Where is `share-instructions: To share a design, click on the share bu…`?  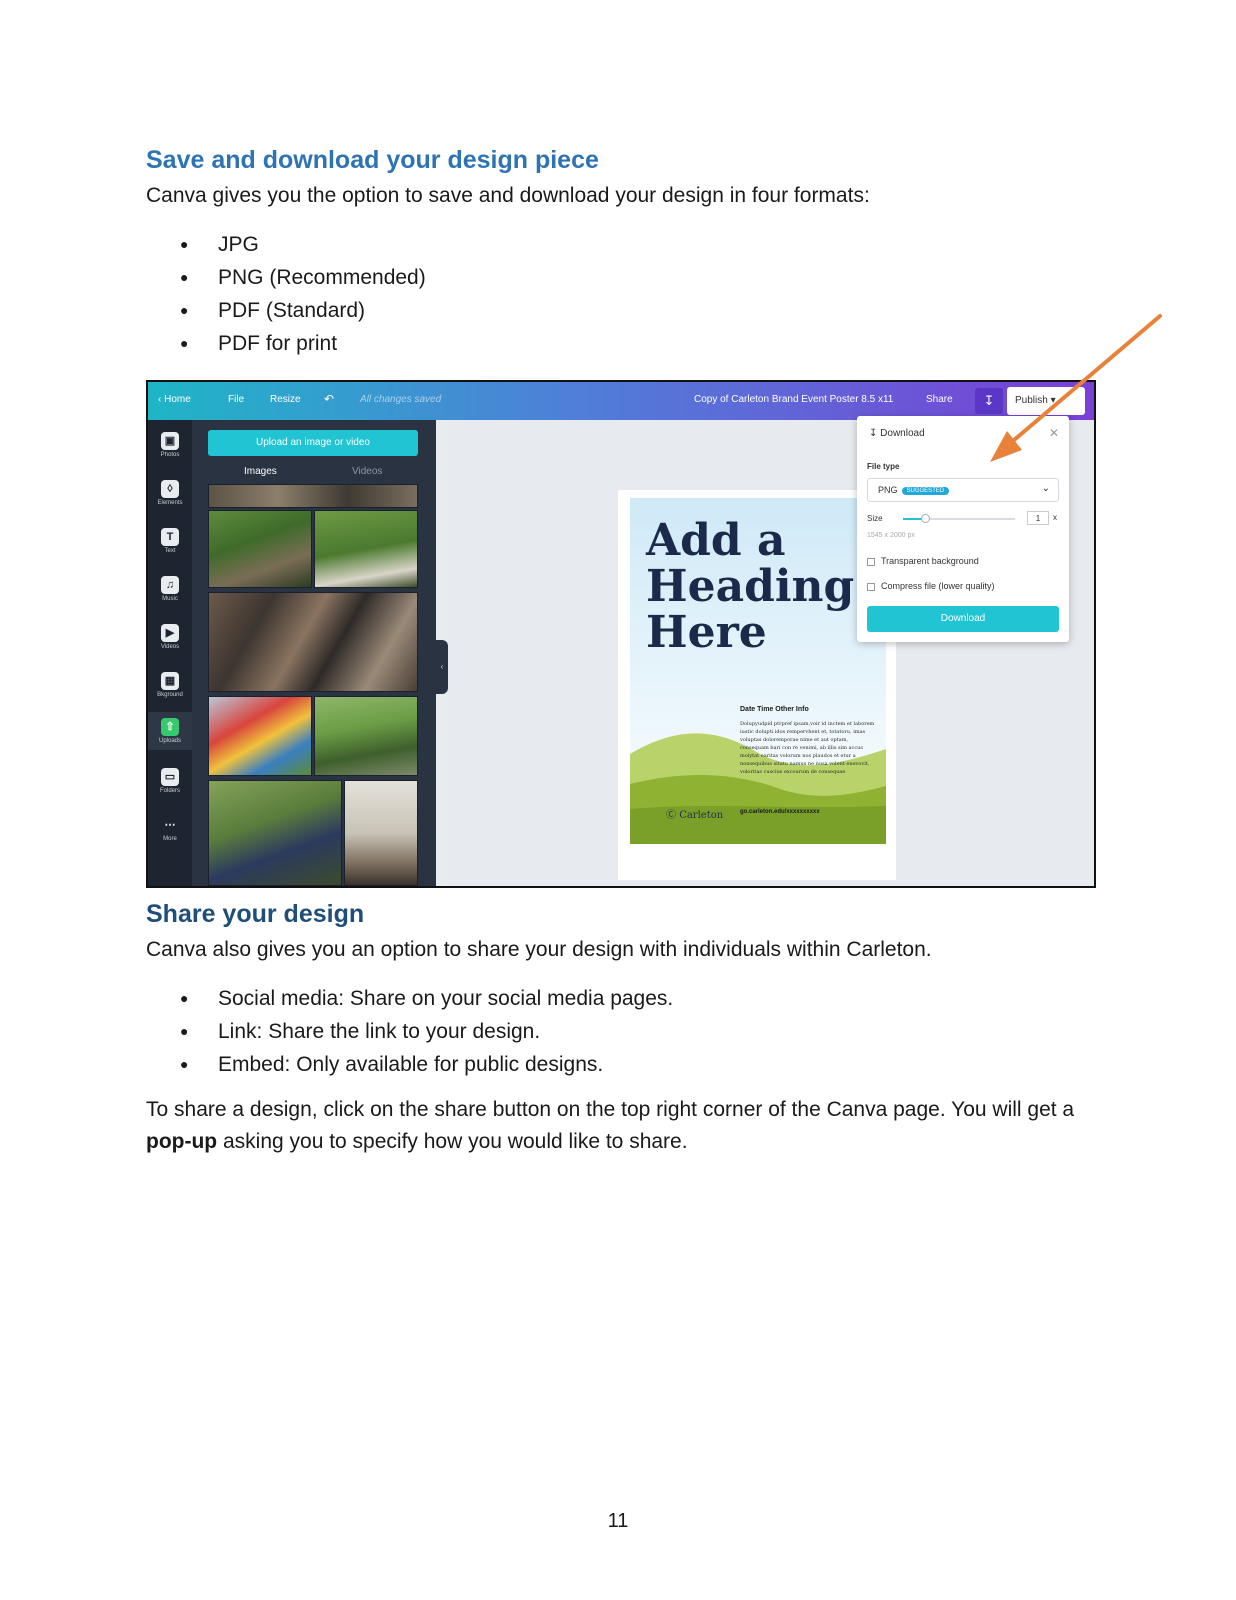
share-instructions: To share a design, click on the share bu… is located at coordinates (610, 1125).